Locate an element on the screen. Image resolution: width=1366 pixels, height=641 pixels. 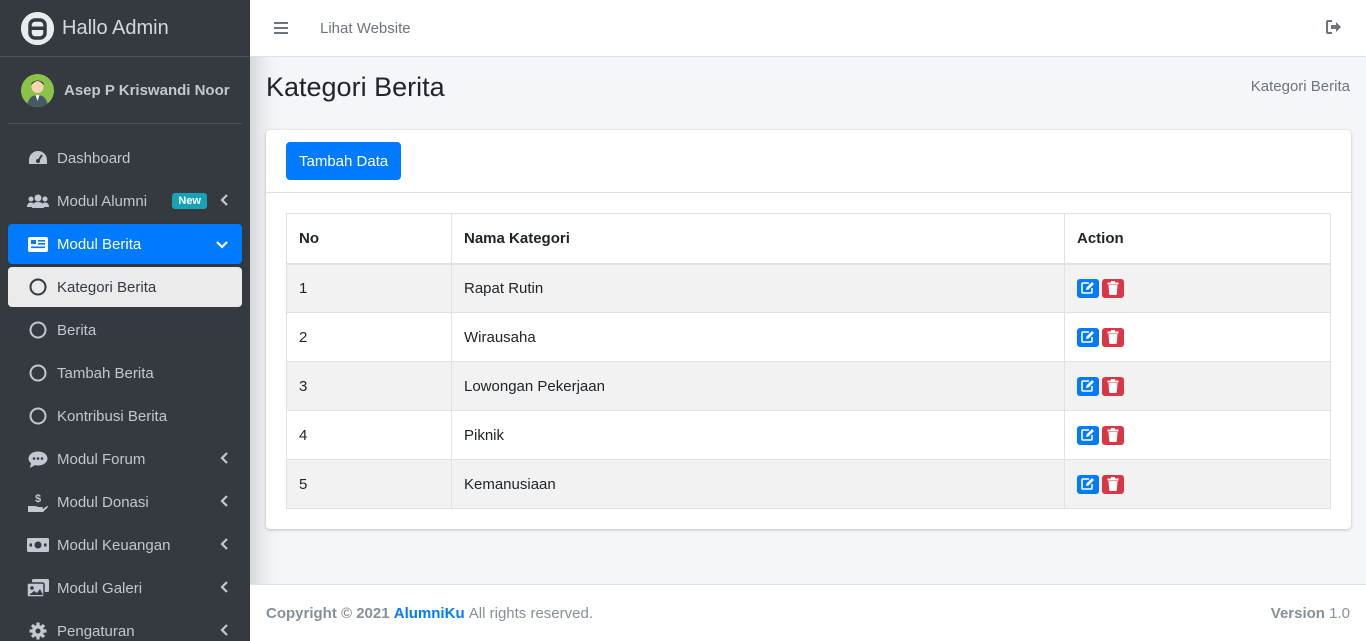
sidebar-item-modul-galeri: Modul Galeri is located at coordinates (125, 588).